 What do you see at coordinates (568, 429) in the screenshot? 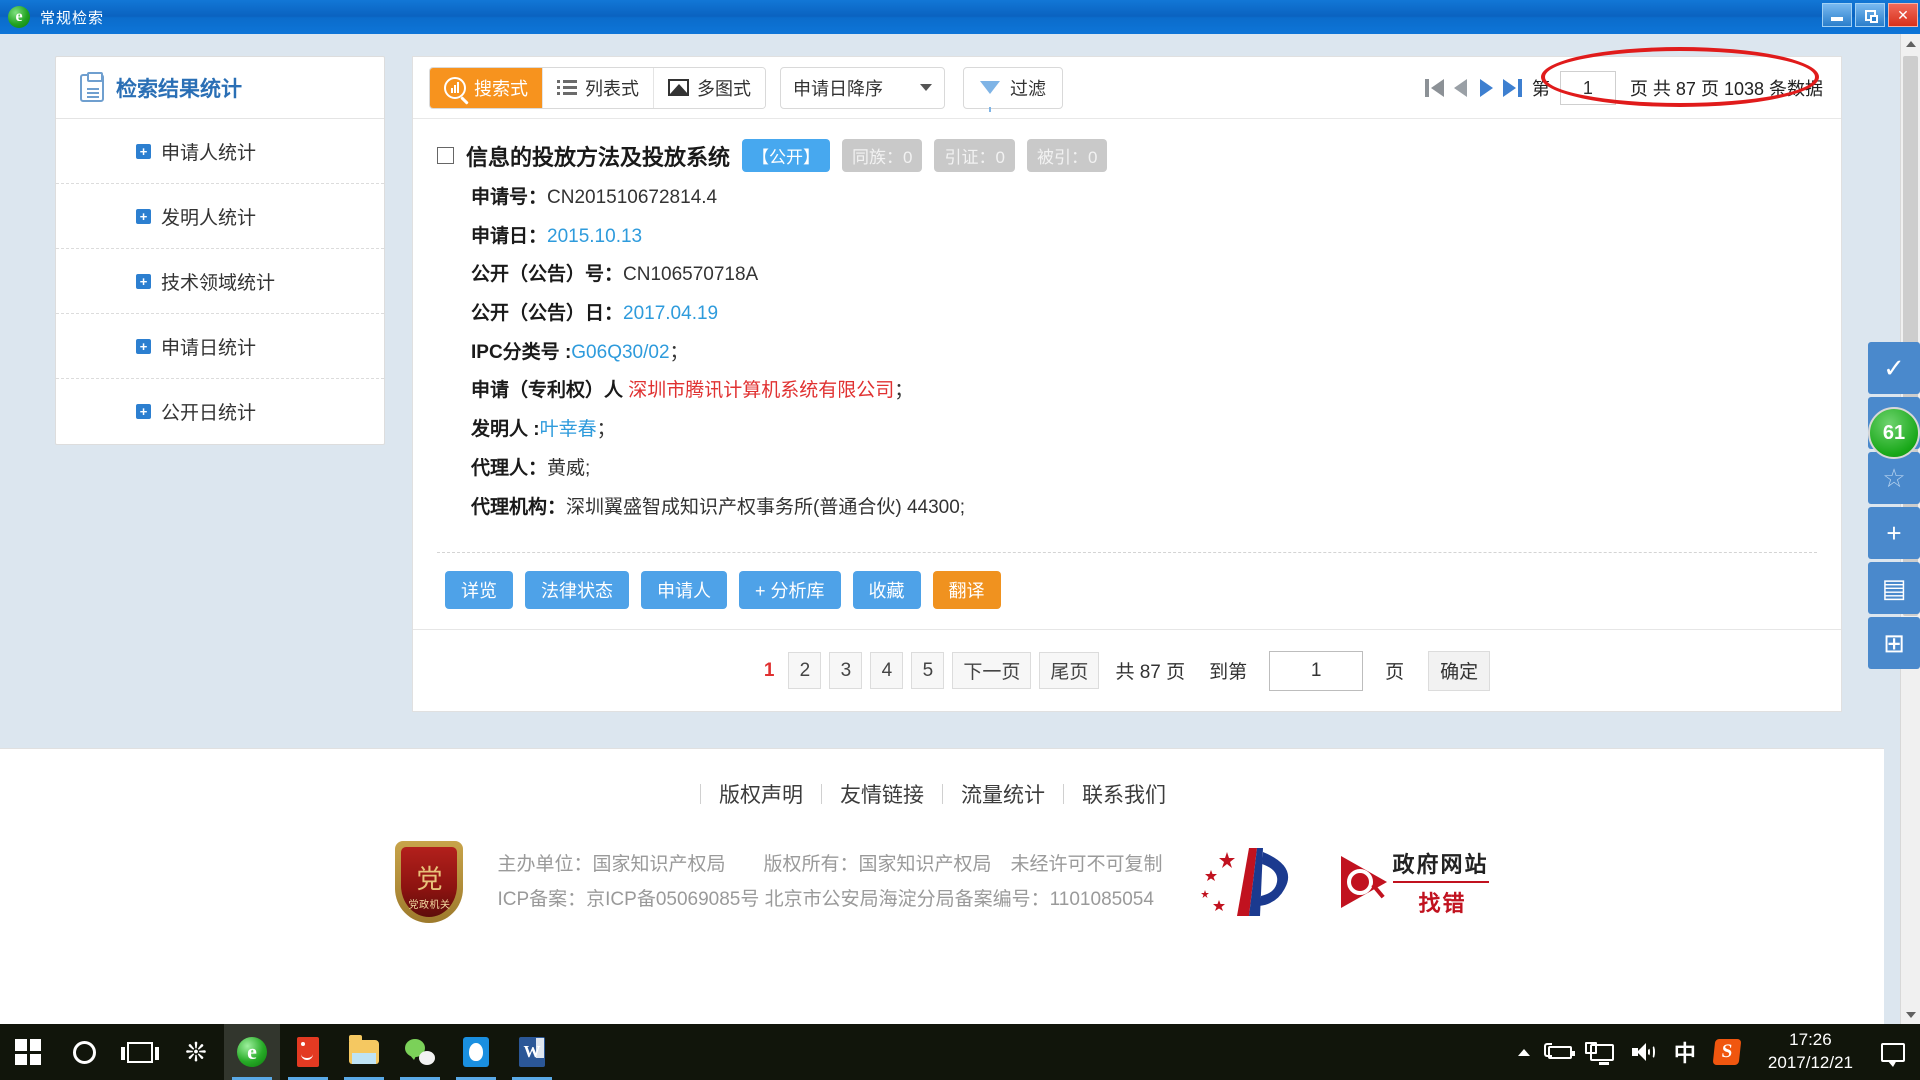
I see `field-value: 叶幸春` at bounding box center [568, 429].